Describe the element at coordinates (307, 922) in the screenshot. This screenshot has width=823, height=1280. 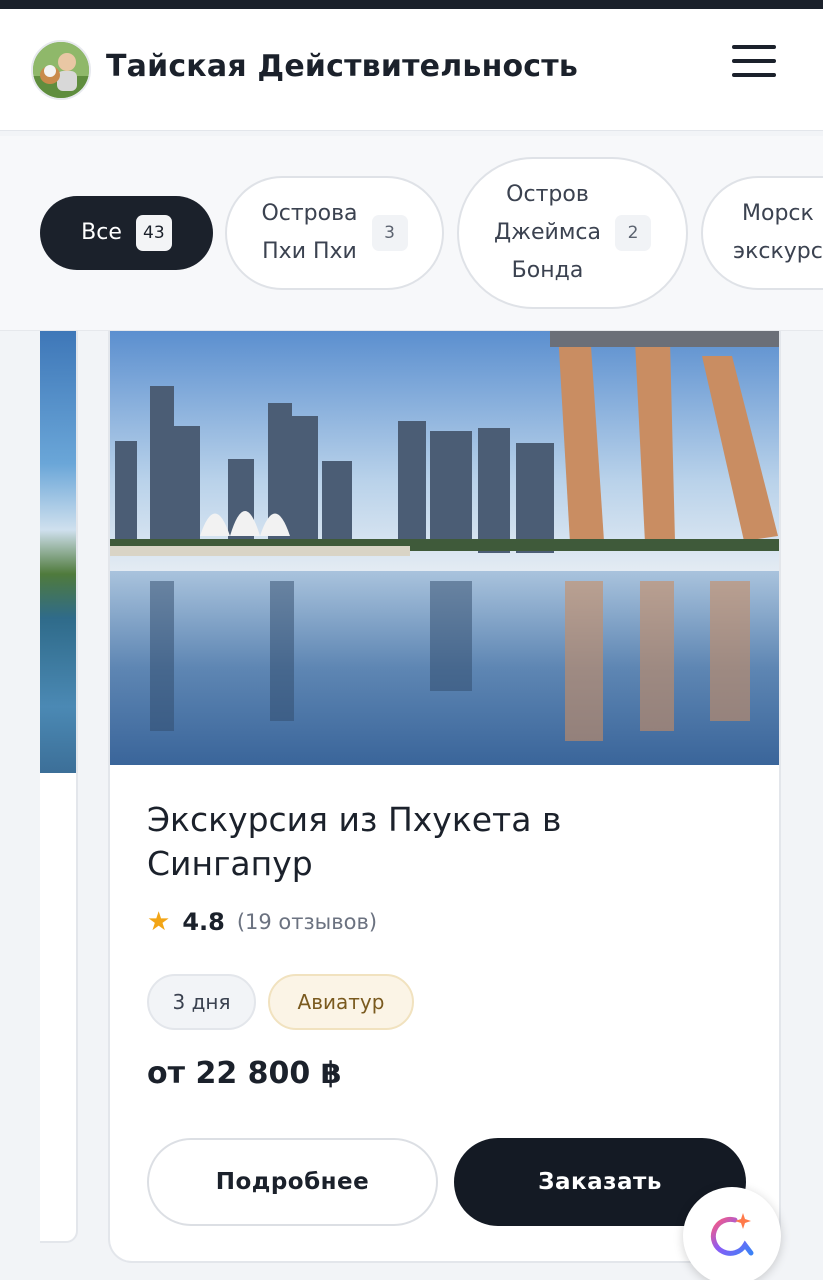
I see `review-count: (19 отзывов)` at that location.